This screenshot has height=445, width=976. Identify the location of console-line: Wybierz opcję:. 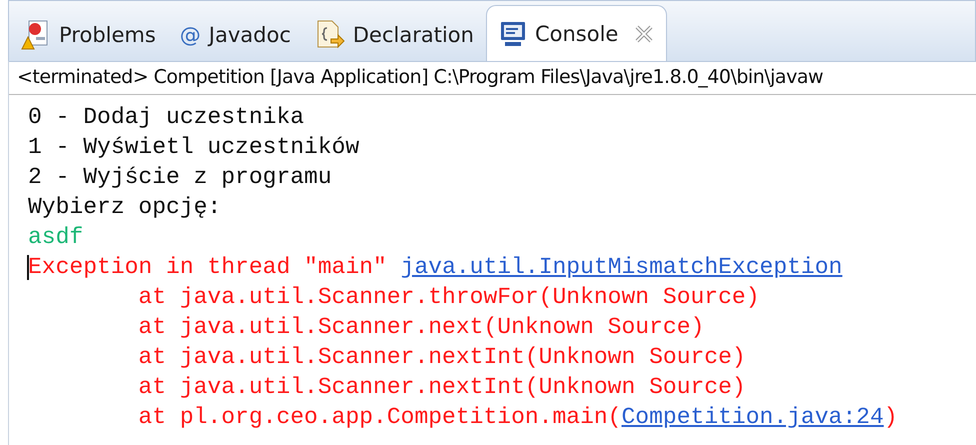
(125, 207).